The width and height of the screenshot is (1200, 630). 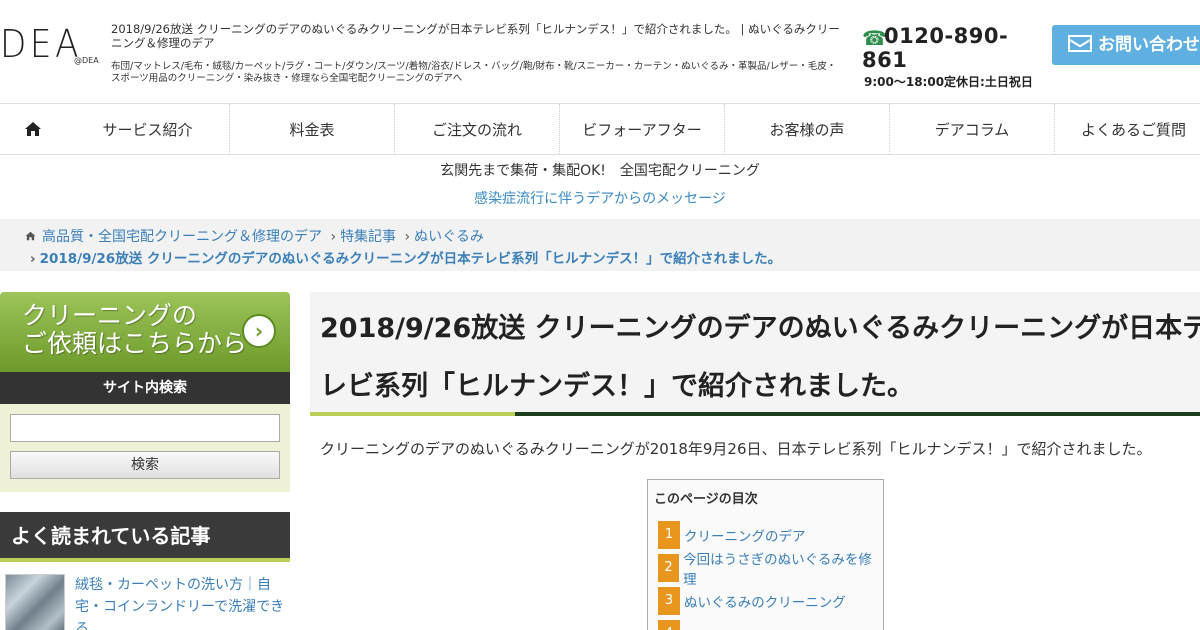 What do you see at coordinates (807, 129) in the screenshot?
I see `nav-item-reviews: お客様の声` at bounding box center [807, 129].